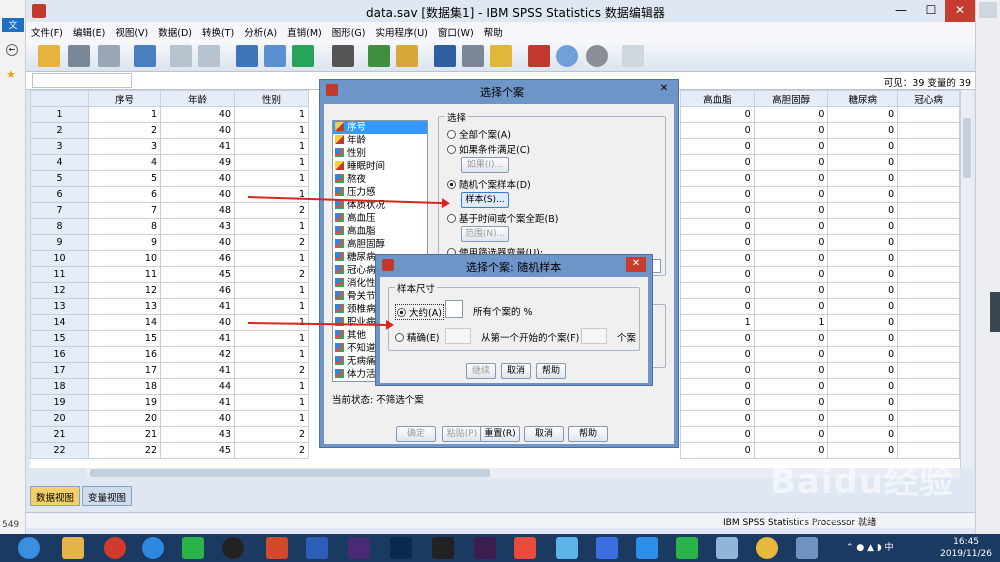 The width and height of the screenshot is (1000, 562). I want to click on maximize-button: ☐, so click(931, 11).